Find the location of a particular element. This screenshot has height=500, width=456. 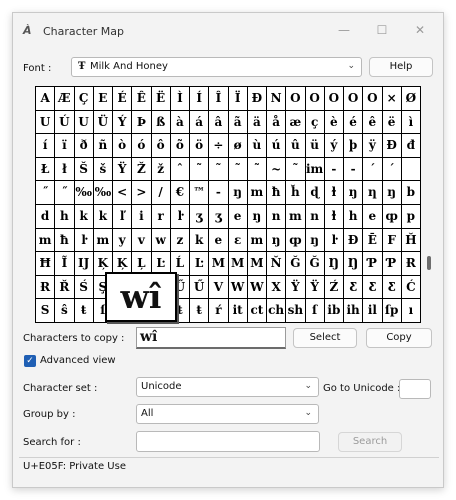

char-cell: ë is located at coordinates (392, 122).